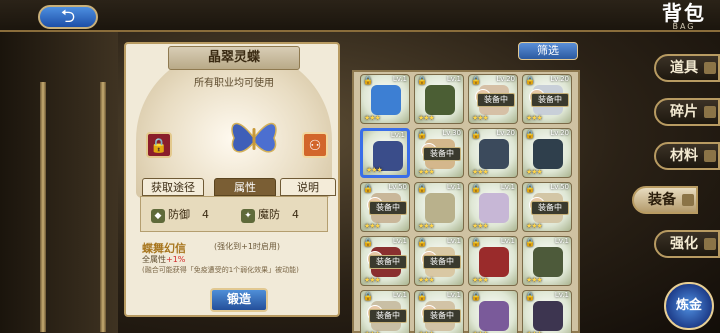 The height and width of the screenshot is (333, 720). What do you see at coordinates (59, 182) in the screenshot?
I see `left-decoration` at bounding box center [59, 182].